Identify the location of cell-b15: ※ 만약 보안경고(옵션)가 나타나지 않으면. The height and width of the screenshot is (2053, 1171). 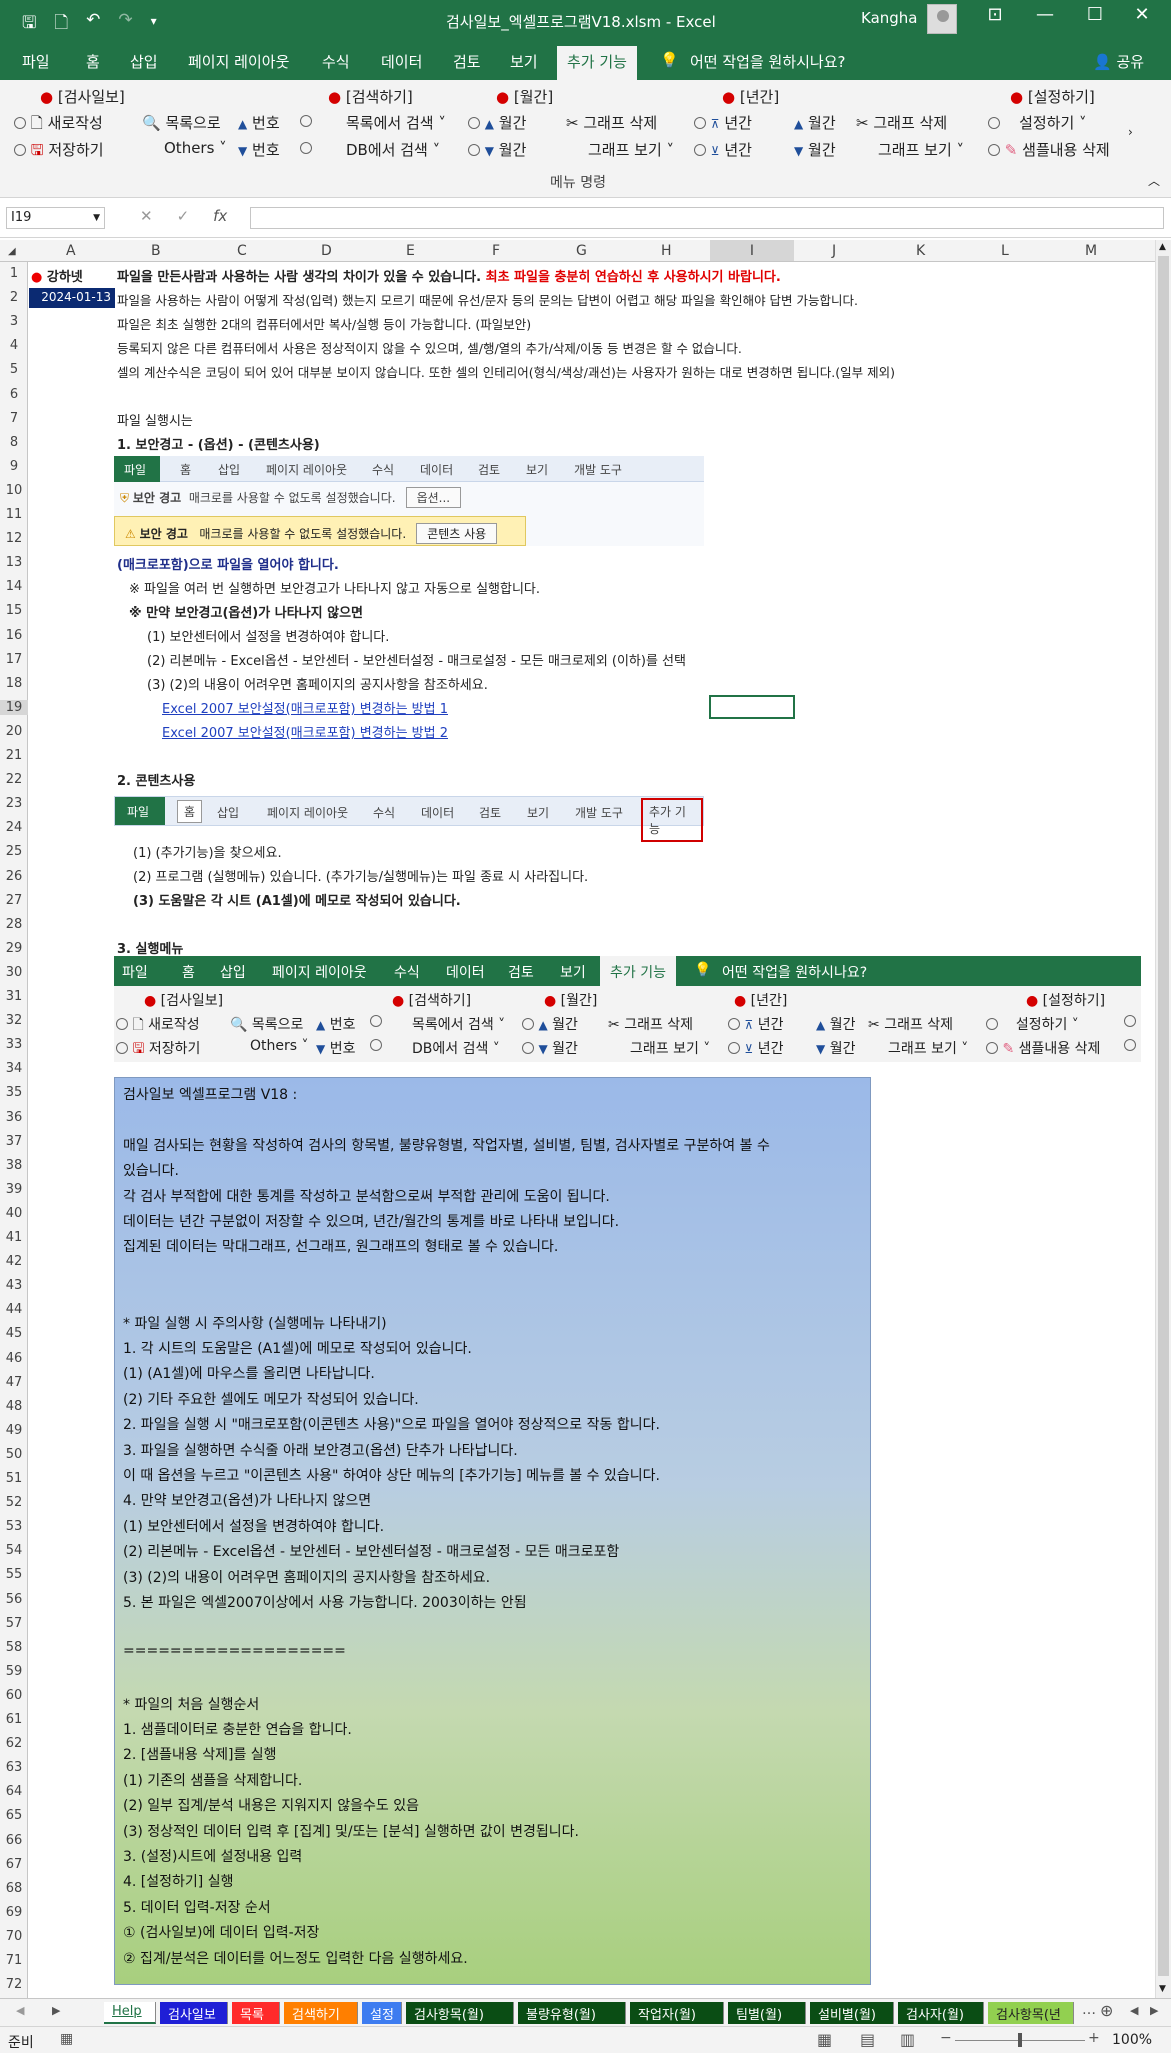
(246, 611).